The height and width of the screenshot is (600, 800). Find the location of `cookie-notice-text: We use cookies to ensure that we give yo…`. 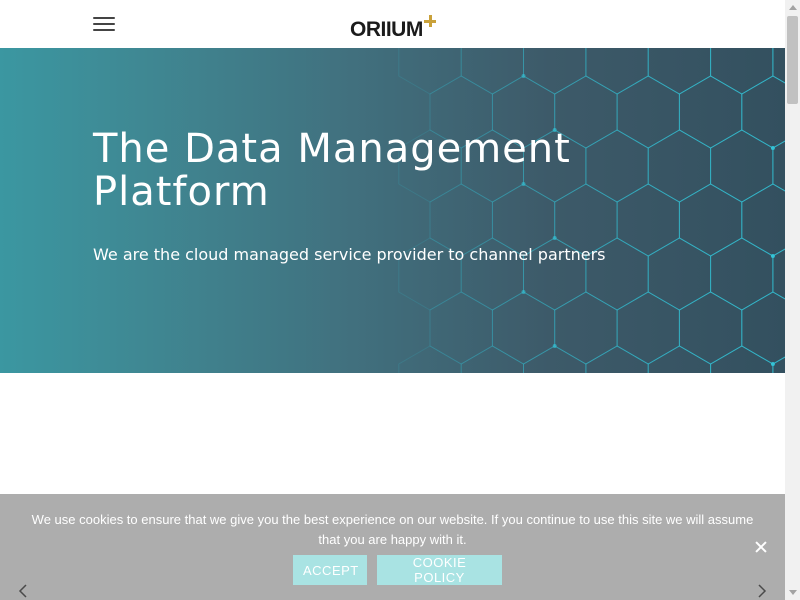

cookie-notice-text: We use cookies to ensure that we give yo… is located at coordinates (392, 529).